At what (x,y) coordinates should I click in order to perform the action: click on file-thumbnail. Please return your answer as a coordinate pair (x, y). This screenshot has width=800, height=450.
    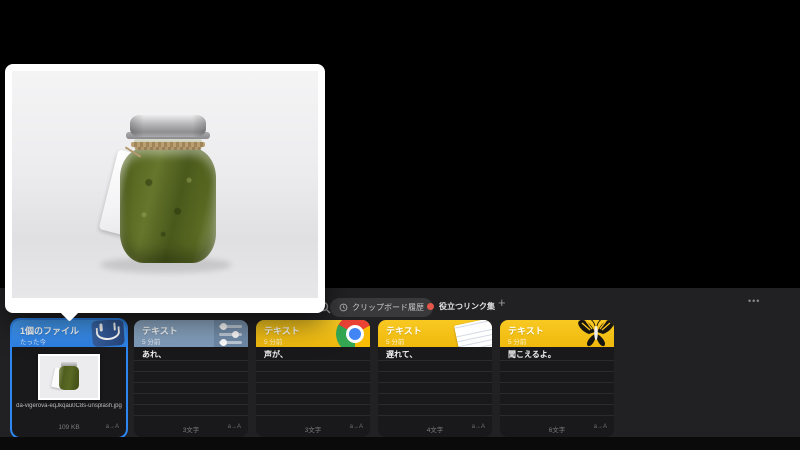
    Looking at the image, I should click on (69, 377).